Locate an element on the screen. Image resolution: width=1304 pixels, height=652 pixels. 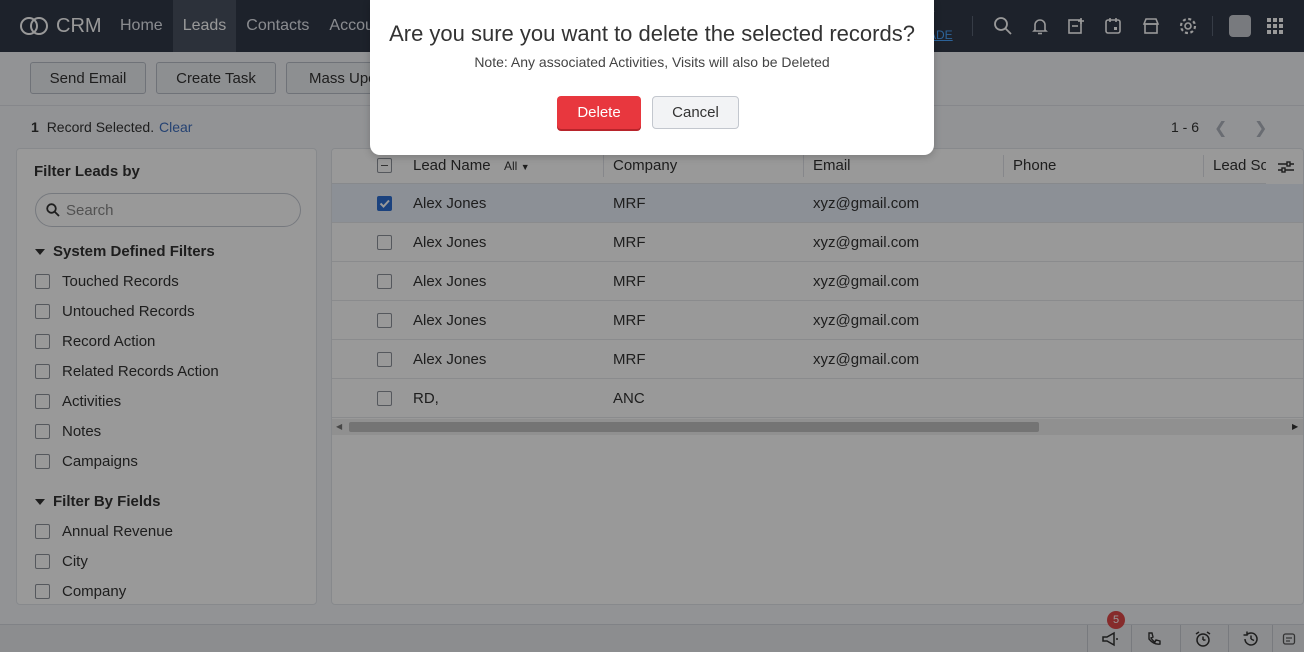
delete-button: Delete is located at coordinates (599, 112).